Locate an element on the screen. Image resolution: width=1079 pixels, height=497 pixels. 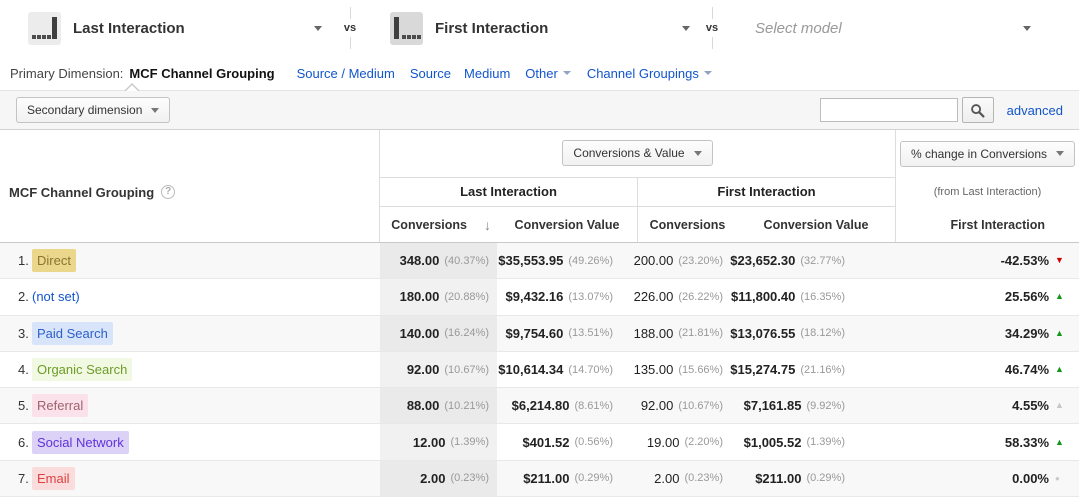
first-conversions-cell: 226.00 (26.22%) is located at coordinates (685, 296).